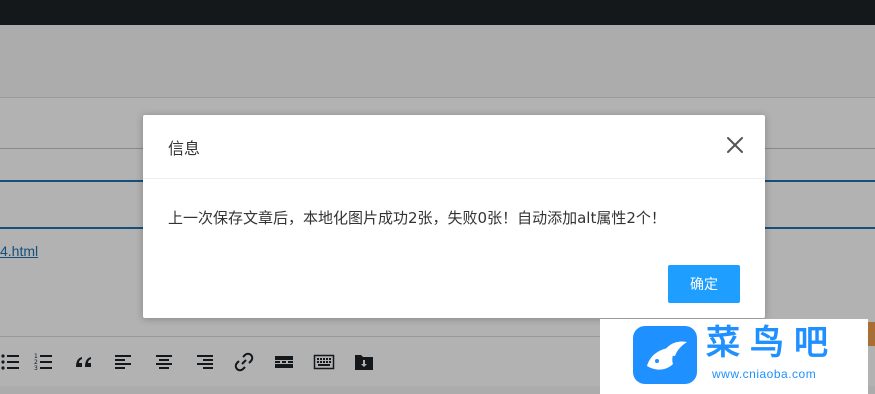  What do you see at coordinates (772, 343) in the screenshot?
I see `watermark-brand: 菜鸟吧` at bounding box center [772, 343].